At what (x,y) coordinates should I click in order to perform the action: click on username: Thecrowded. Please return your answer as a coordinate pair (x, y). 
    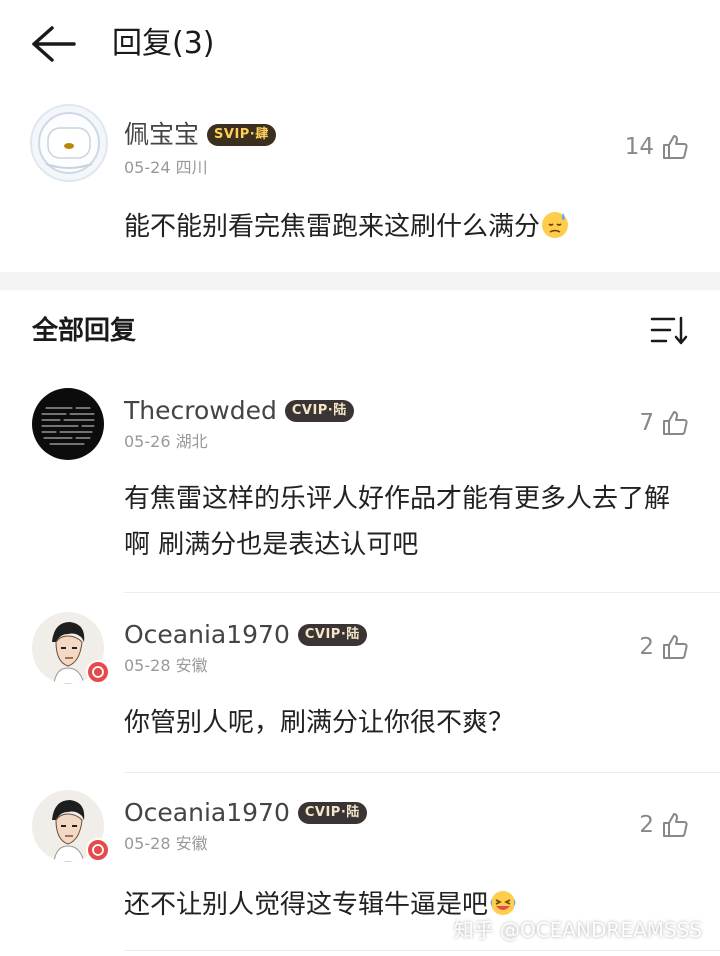
    Looking at the image, I should click on (200, 411).